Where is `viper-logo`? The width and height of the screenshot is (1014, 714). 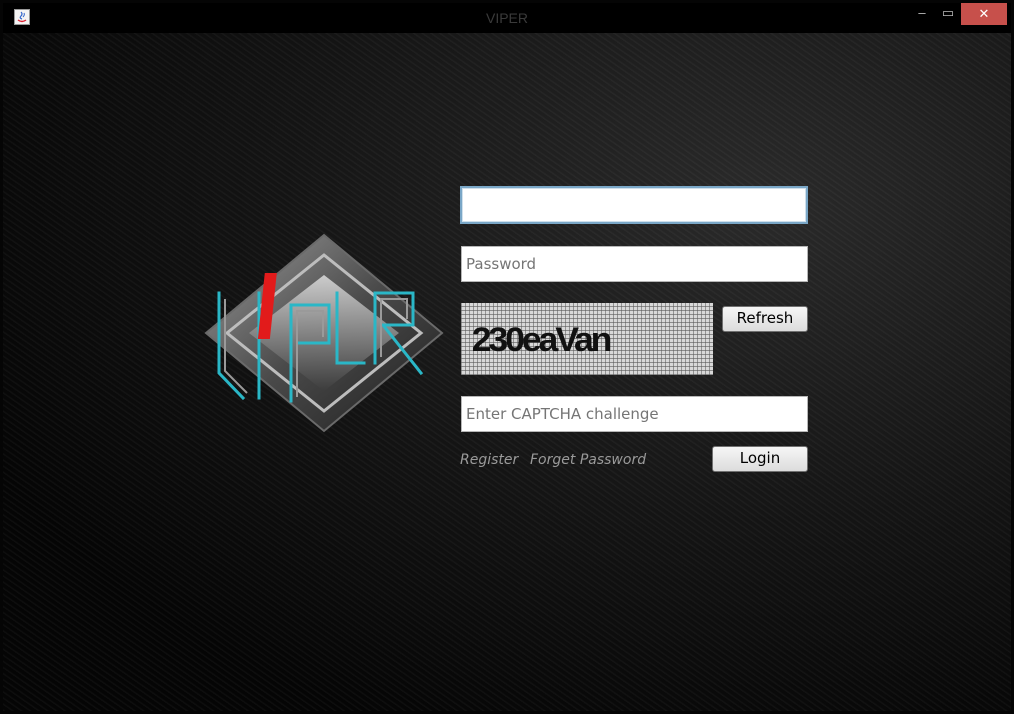 viper-logo is located at coordinates (324, 333).